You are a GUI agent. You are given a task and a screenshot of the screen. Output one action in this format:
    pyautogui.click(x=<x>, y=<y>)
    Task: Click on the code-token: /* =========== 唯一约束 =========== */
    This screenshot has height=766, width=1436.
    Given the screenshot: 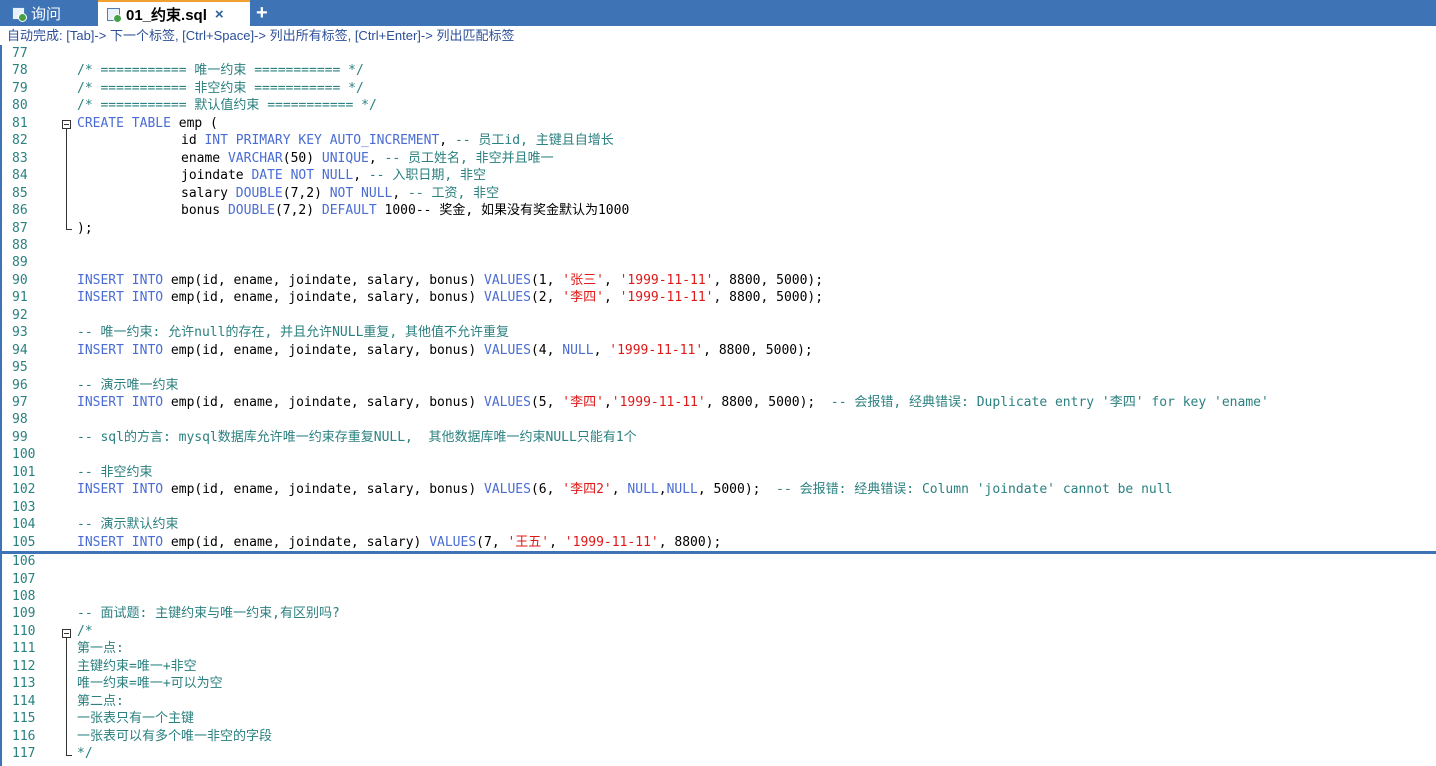 What is the action you would take?
    pyautogui.click(x=220, y=70)
    